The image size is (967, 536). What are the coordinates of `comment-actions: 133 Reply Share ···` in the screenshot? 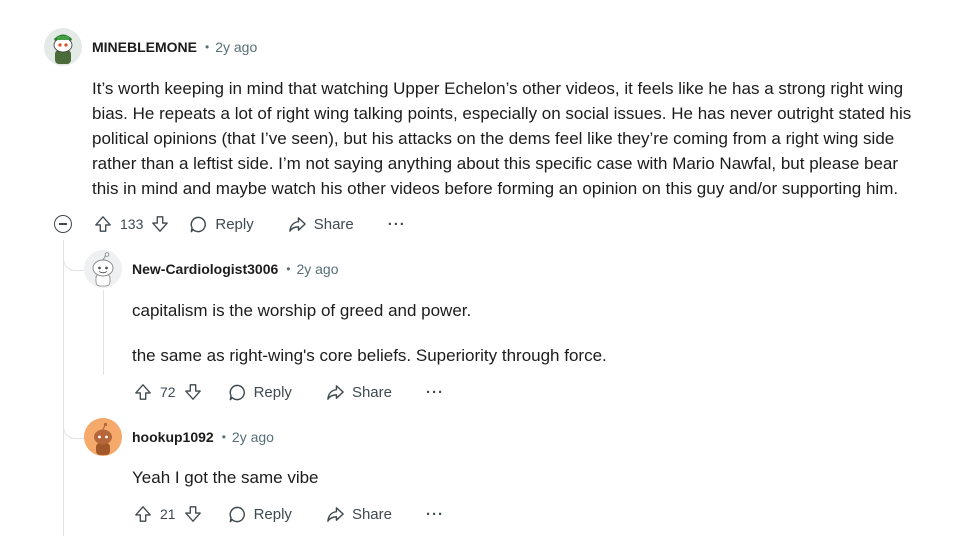 It's located at (249, 224).